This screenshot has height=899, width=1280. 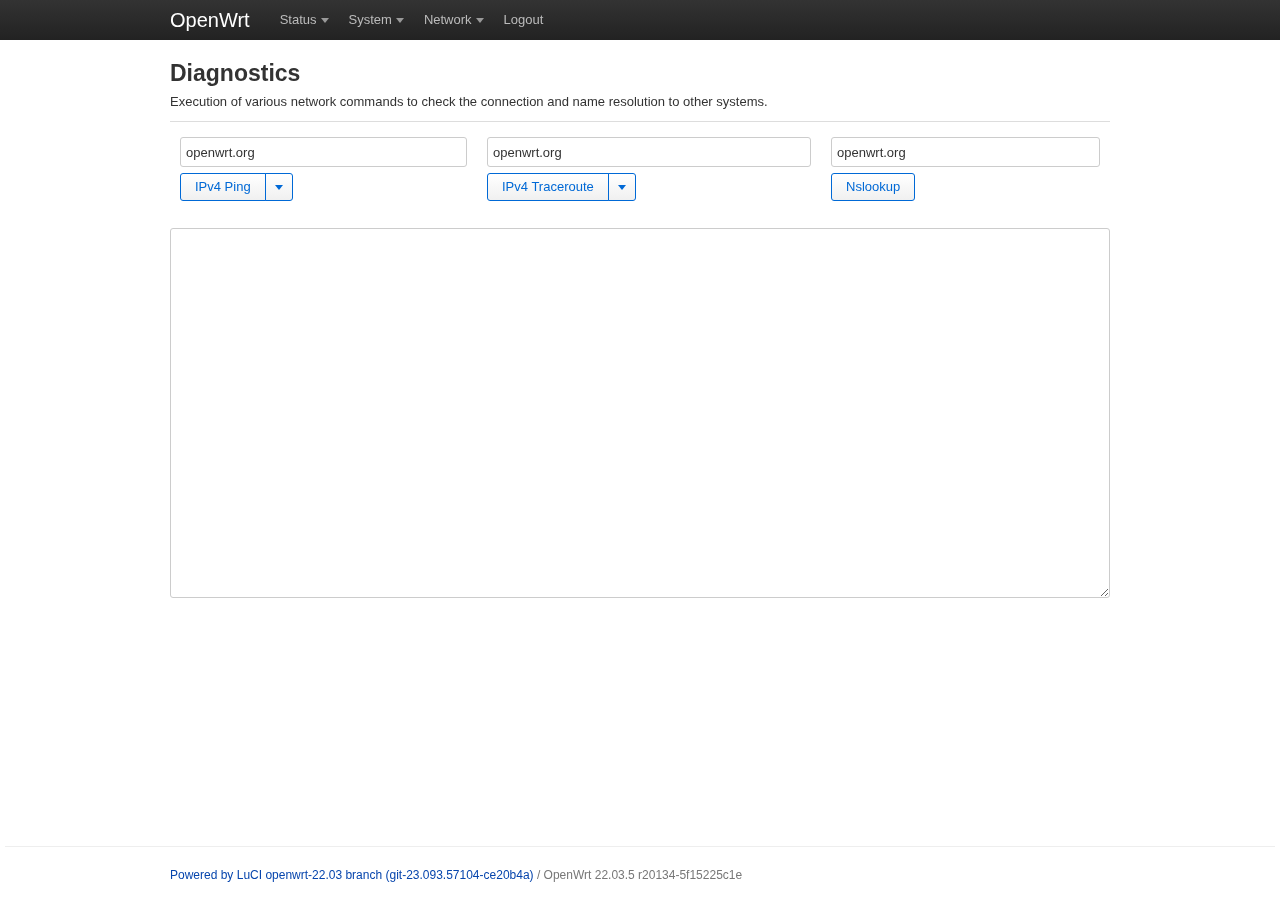 I want to click on run-button: IPv4 Traceroute, so click(x=548, y=187).